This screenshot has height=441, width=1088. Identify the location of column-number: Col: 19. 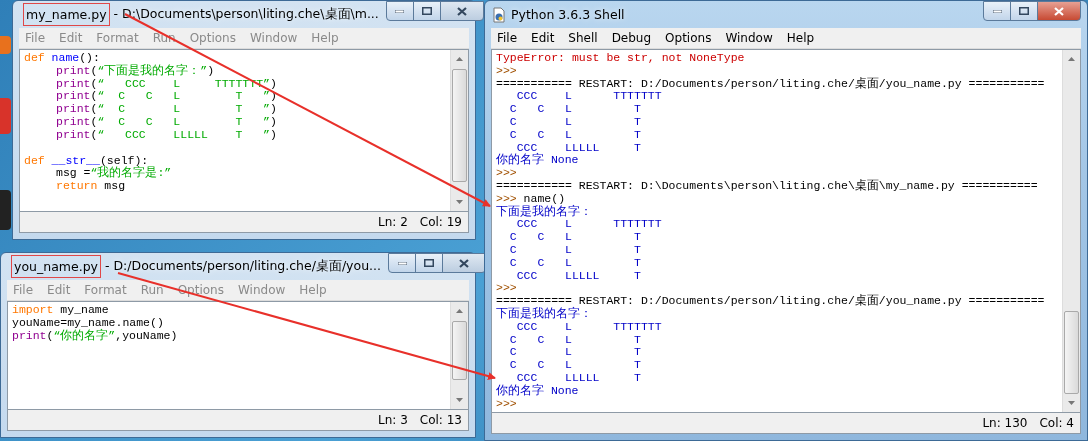
(440, 222).